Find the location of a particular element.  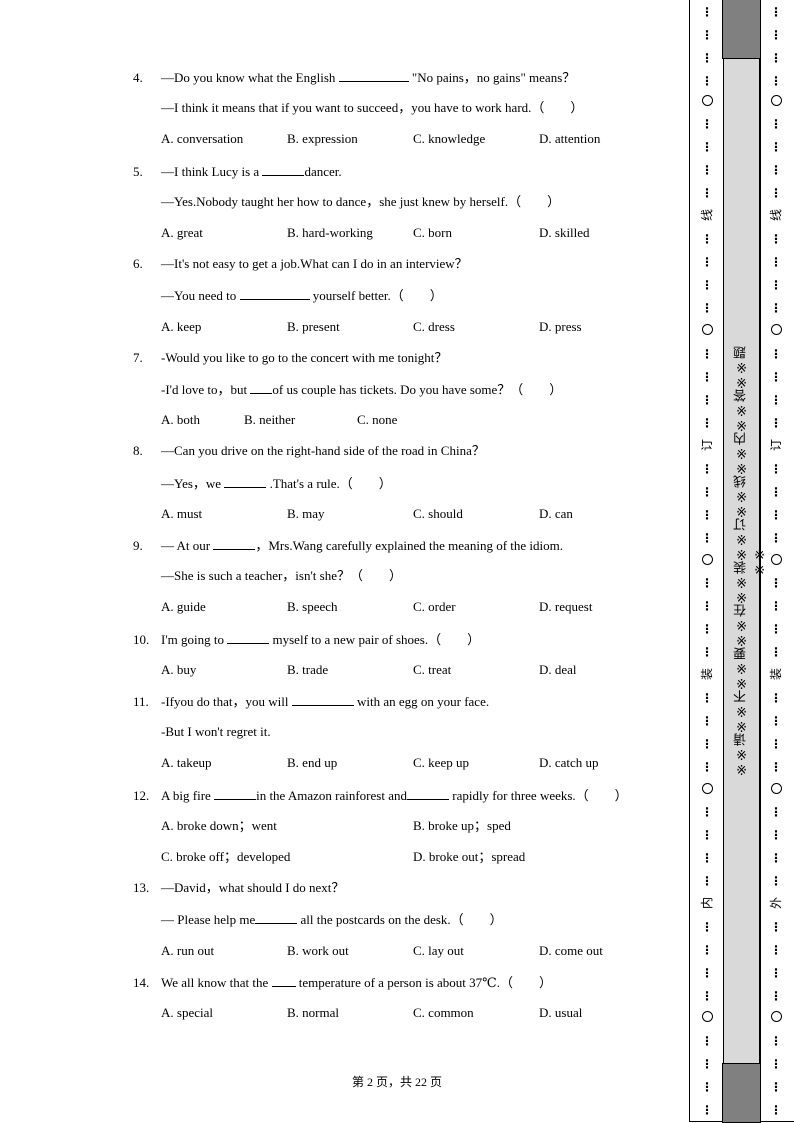

option-a: A. must is located at coordinates (182, 513).